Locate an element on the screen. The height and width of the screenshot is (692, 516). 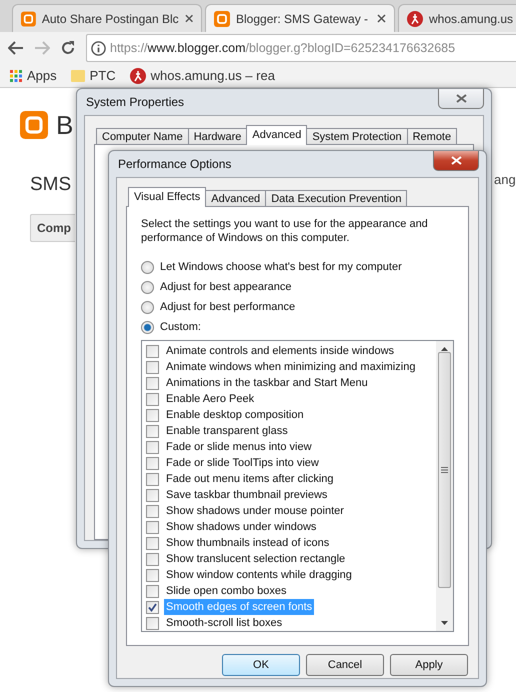
radio-label: Adjust for best performance is located at coordinates (228, 307).